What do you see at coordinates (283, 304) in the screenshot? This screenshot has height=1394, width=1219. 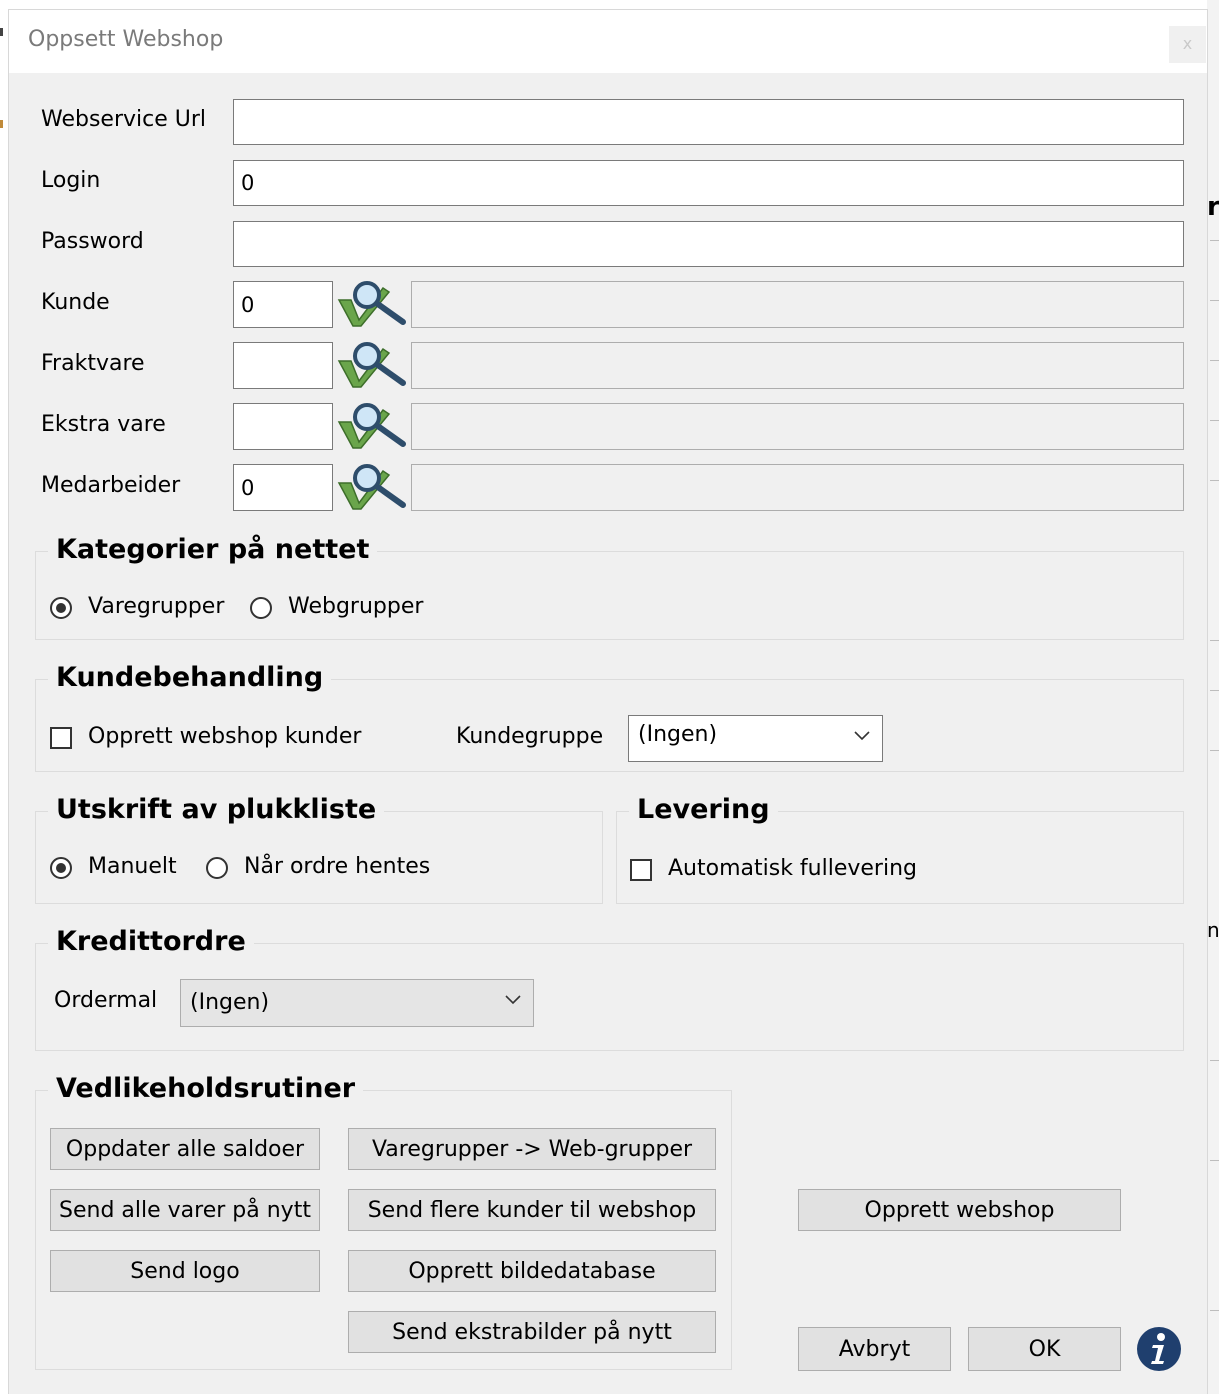 I see `kunde-input` at bounding box center [283, 304].